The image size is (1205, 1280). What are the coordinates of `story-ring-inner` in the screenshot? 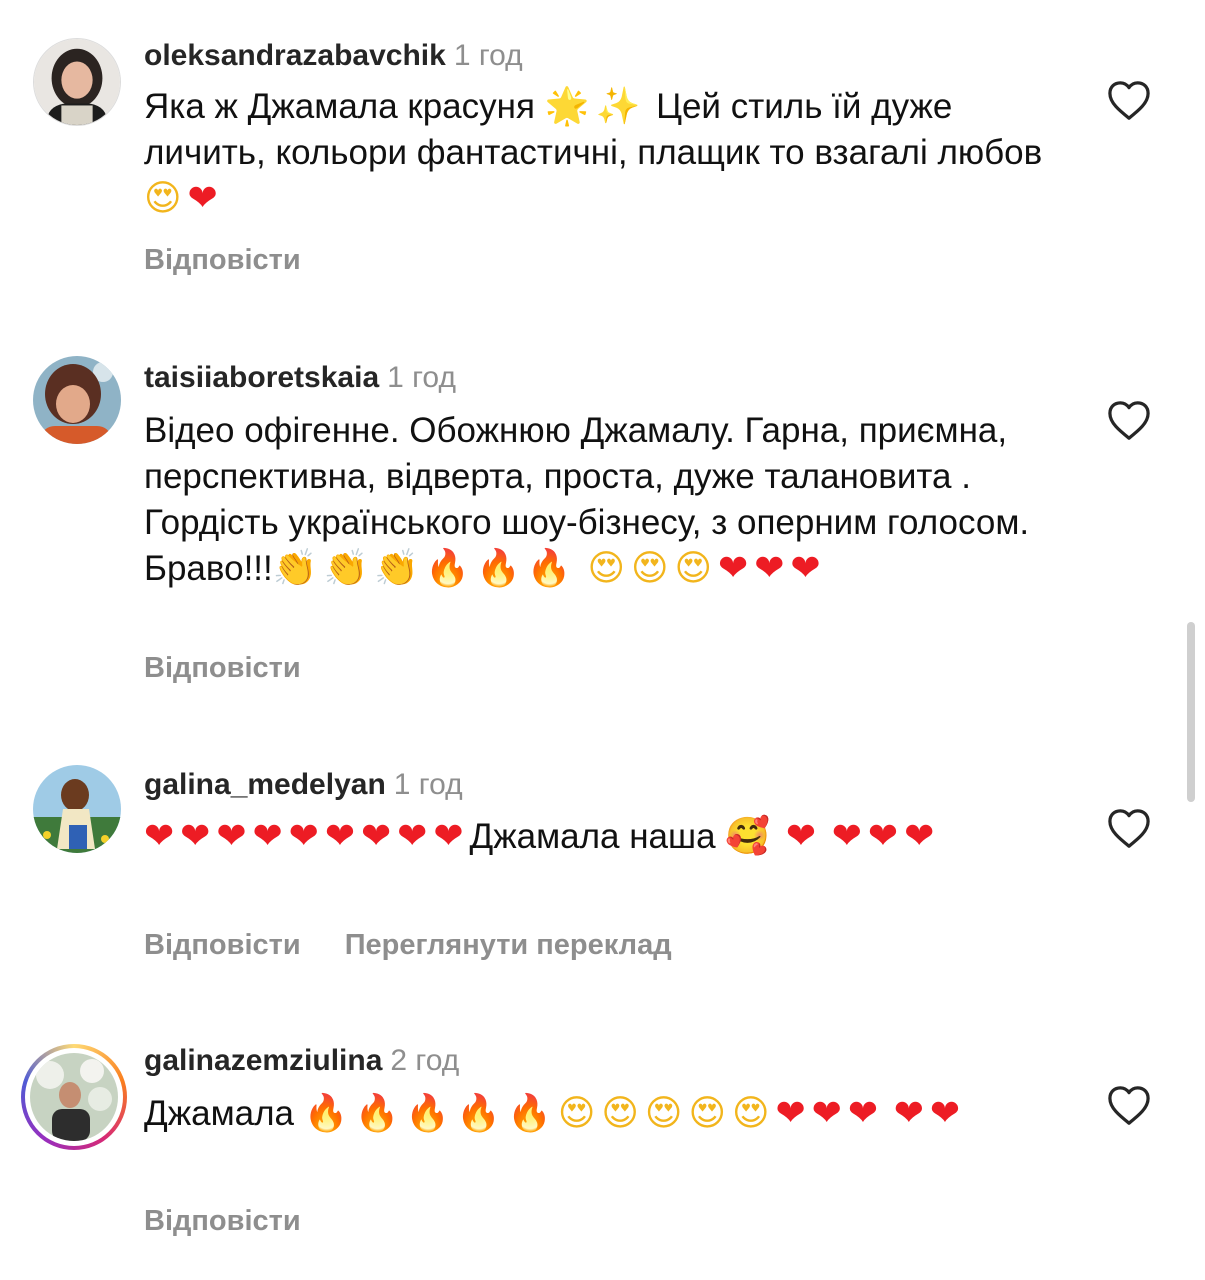 It's located at (74, 1097).